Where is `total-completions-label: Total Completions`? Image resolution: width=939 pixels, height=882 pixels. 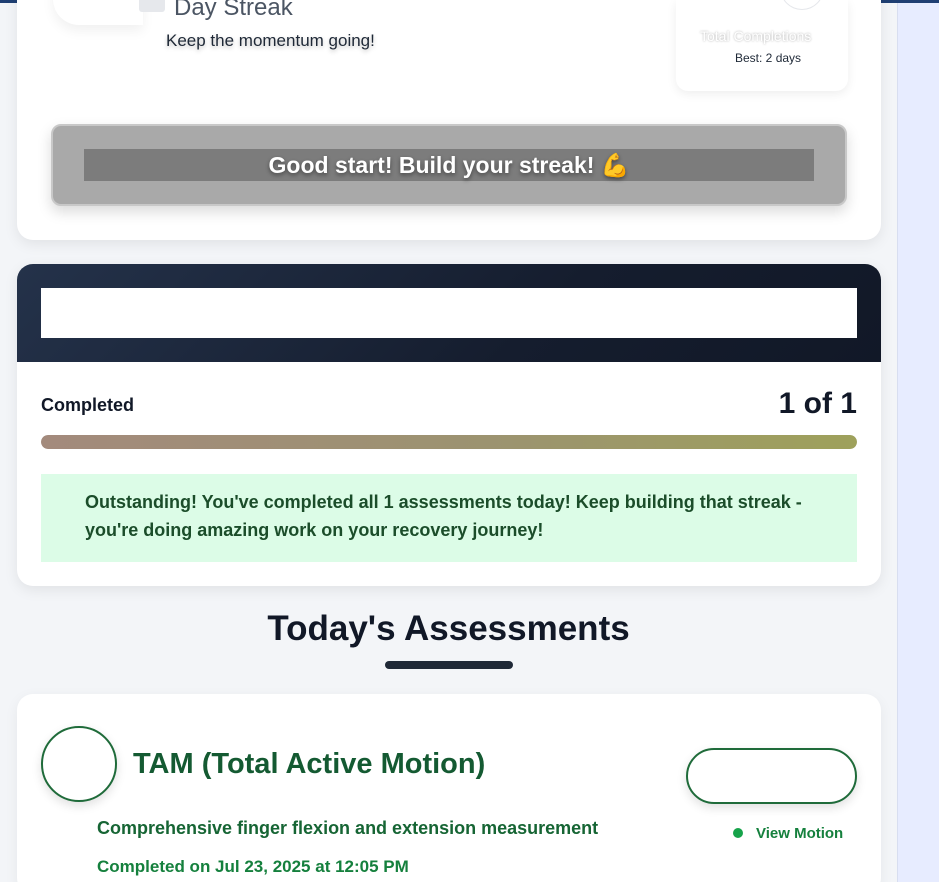 total-completions-label: Total Completions is located at coordinates (756, 36).